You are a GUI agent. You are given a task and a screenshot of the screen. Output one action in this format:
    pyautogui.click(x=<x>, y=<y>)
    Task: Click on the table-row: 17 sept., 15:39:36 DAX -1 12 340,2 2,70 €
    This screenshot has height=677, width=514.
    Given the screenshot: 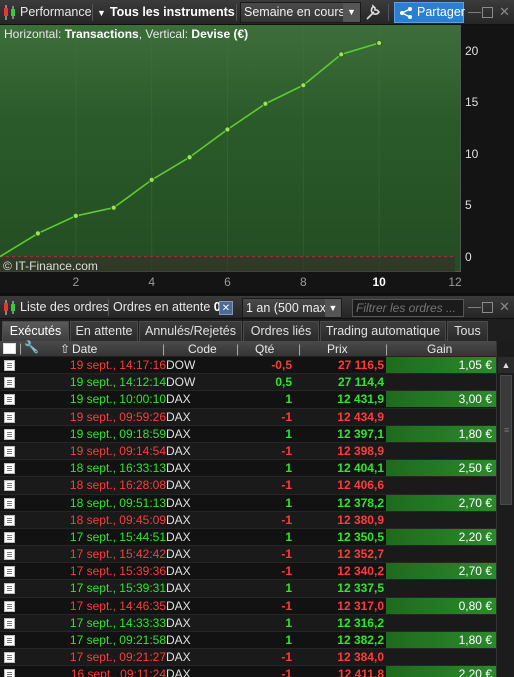 What is the action you would take?
    pyautogui.click(x=248, y=572)
    